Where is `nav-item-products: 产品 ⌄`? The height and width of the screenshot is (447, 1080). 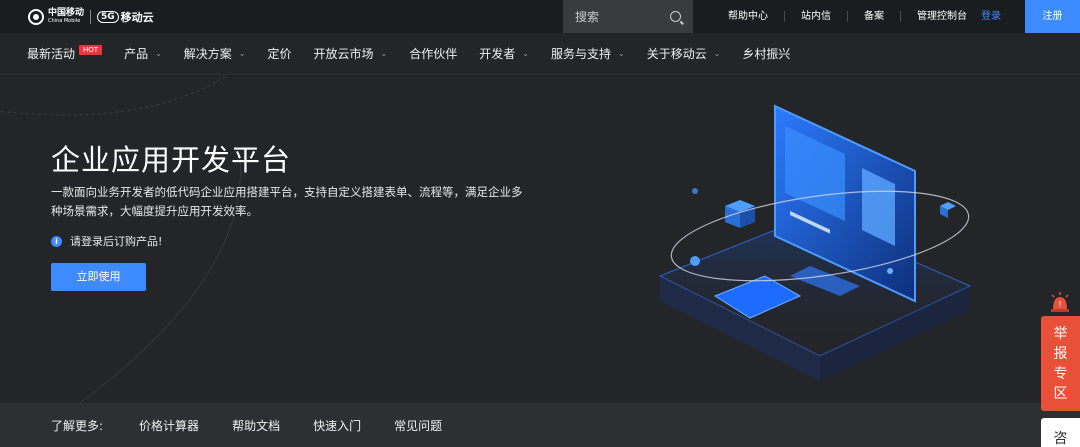 nav-item-products: 产品 ⌄ is located at coordinates (143, 53).